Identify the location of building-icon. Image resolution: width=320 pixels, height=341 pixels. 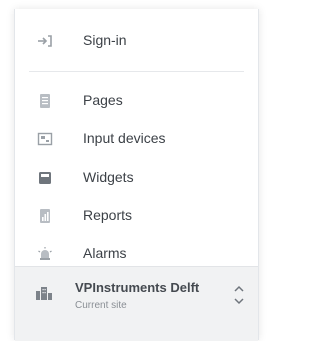
(44, 293).